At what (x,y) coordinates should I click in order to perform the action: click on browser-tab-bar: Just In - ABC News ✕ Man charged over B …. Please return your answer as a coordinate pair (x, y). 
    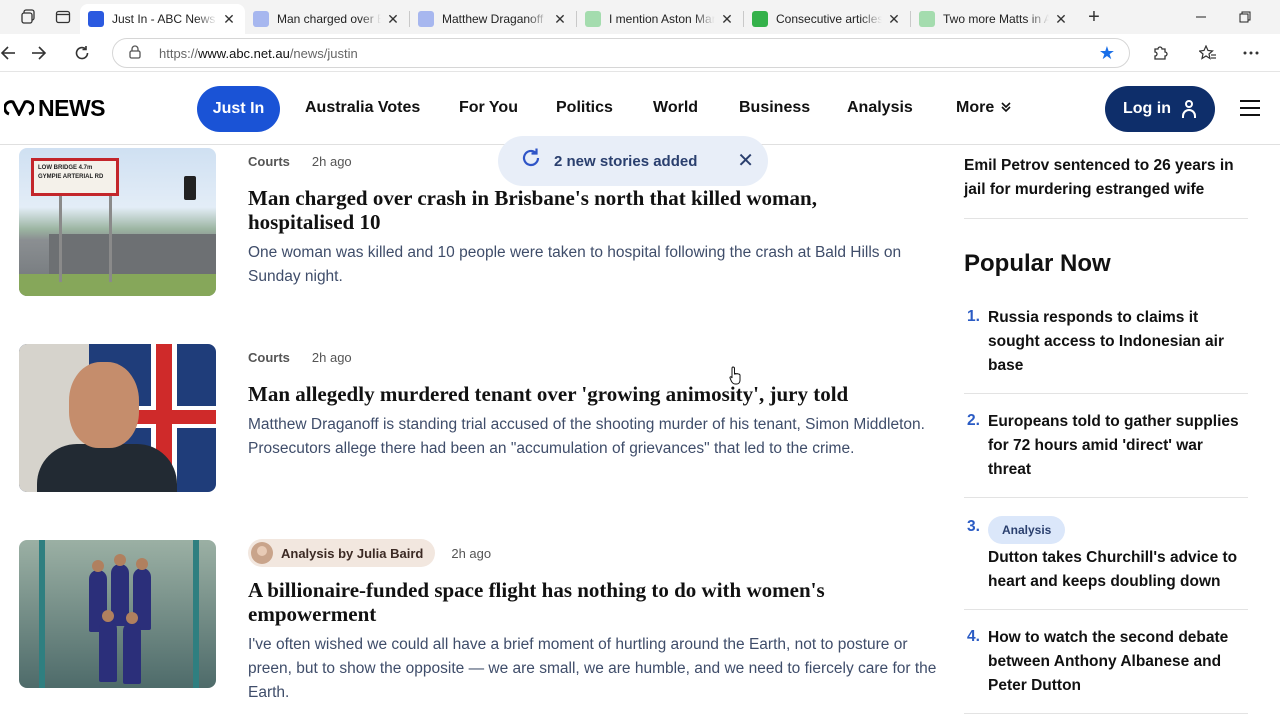
    Looking at the image, I should click on (640, 17).